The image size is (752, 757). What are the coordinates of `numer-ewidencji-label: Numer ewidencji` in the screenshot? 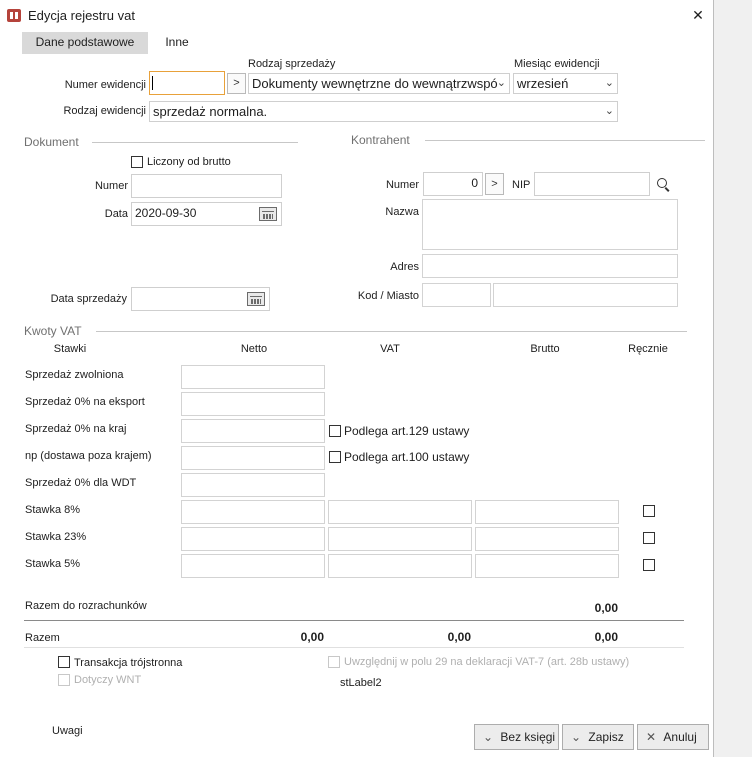 It's located at (105, 85).